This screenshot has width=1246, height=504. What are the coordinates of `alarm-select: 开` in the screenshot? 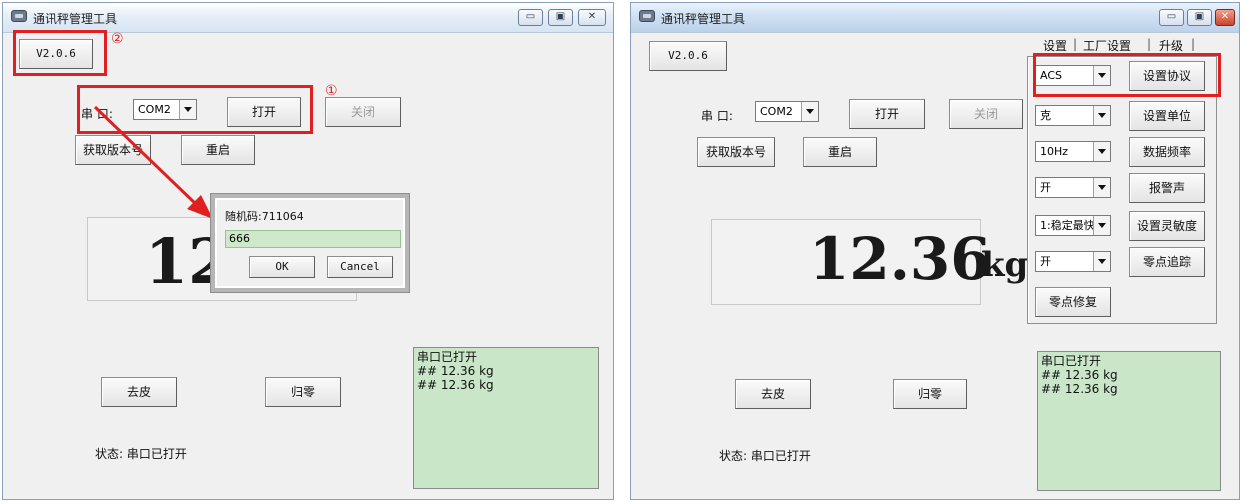 It's located at (1073, 187).